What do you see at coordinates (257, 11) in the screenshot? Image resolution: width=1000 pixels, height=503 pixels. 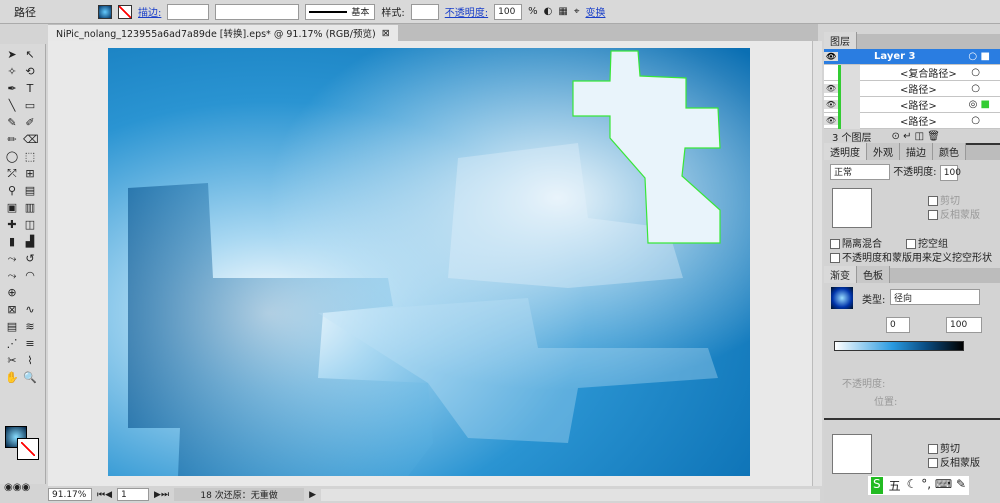 I see `variable-width-select` at bounding box center [257, 11].